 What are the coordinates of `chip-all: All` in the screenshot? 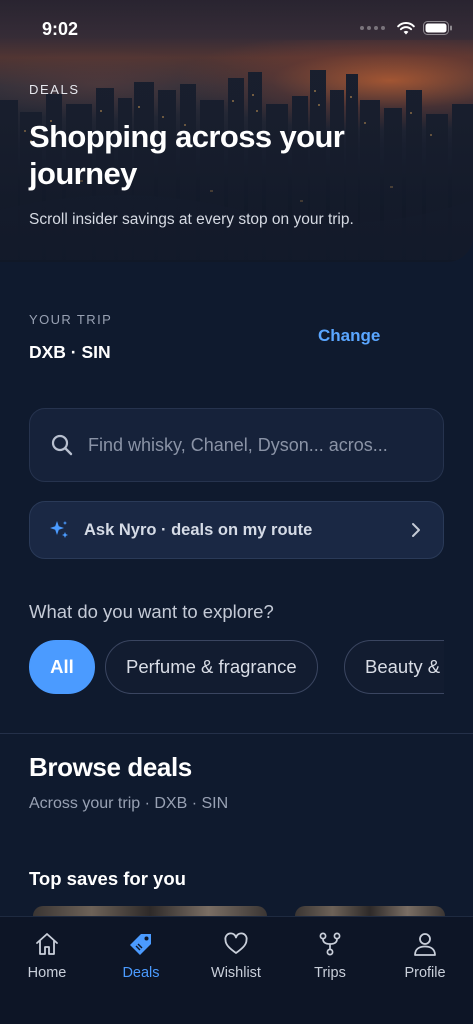 It's located at (62, 667).